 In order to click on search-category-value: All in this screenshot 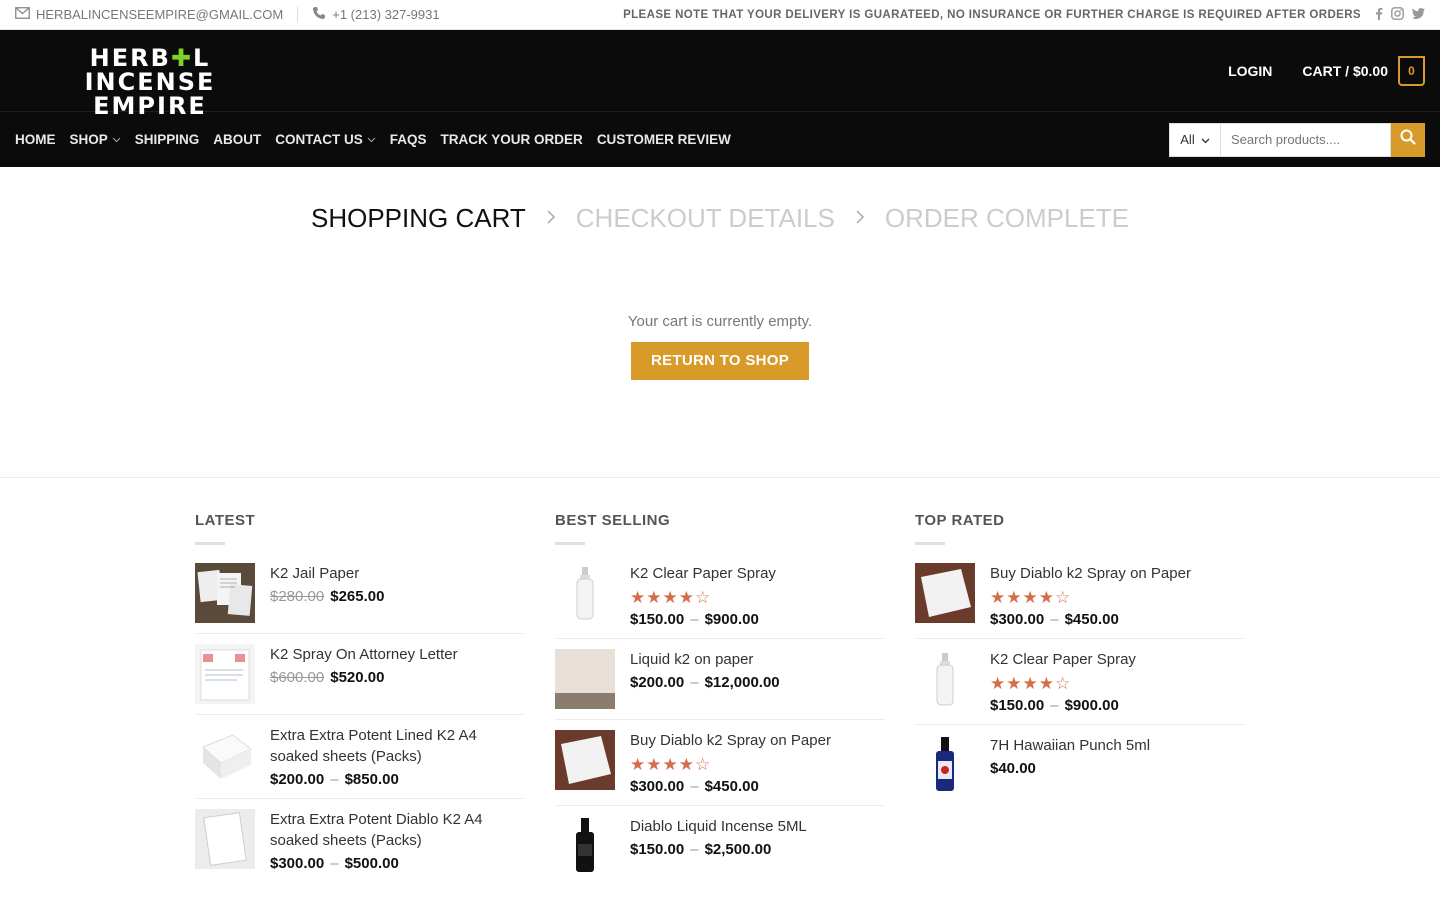, I will do `click(1187, 139)`.